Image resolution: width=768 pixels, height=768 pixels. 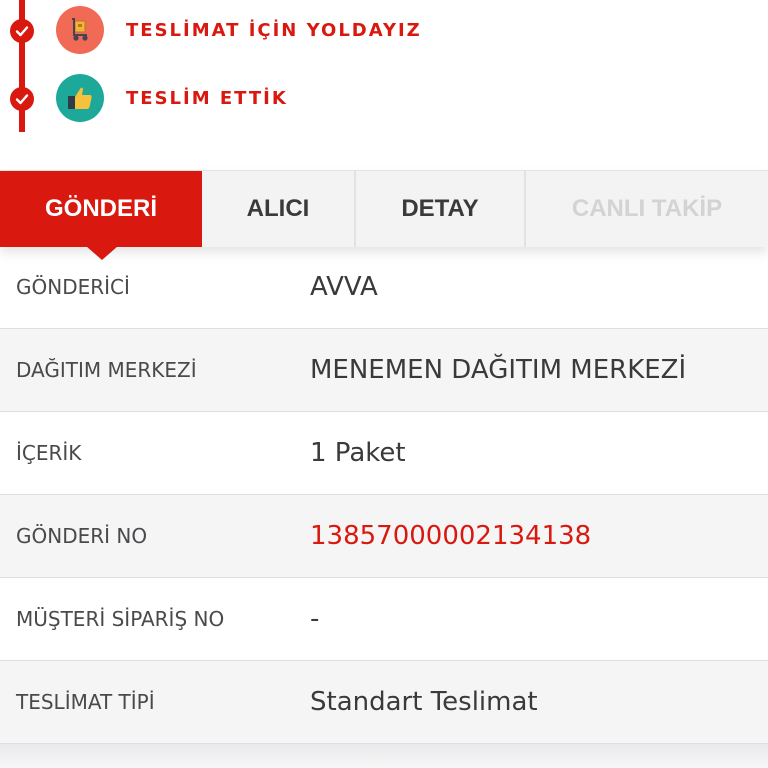 I want to click on tab-canli-takip: CANLI TAKİP, so click(x=647, y=209).